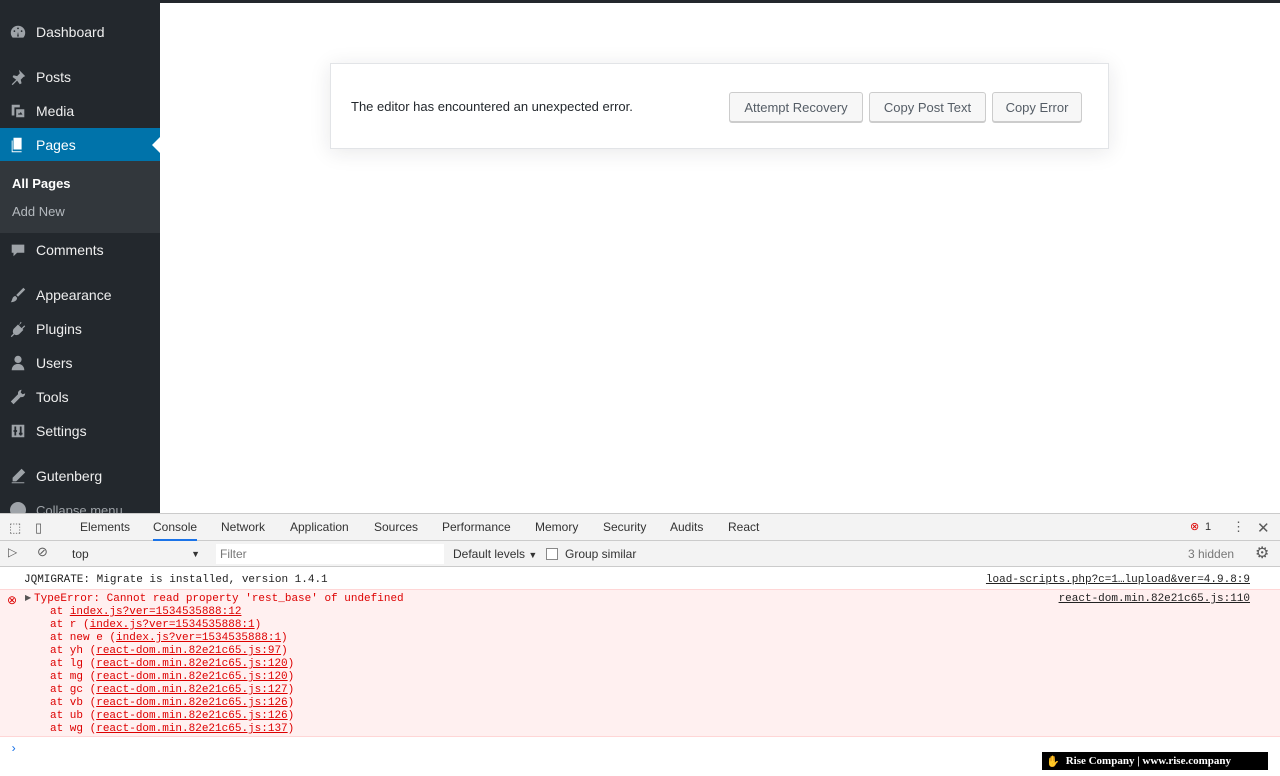  Describe the element at coordinates (624, 527) in the screenshot. I see `tab-security: Security` at that location.